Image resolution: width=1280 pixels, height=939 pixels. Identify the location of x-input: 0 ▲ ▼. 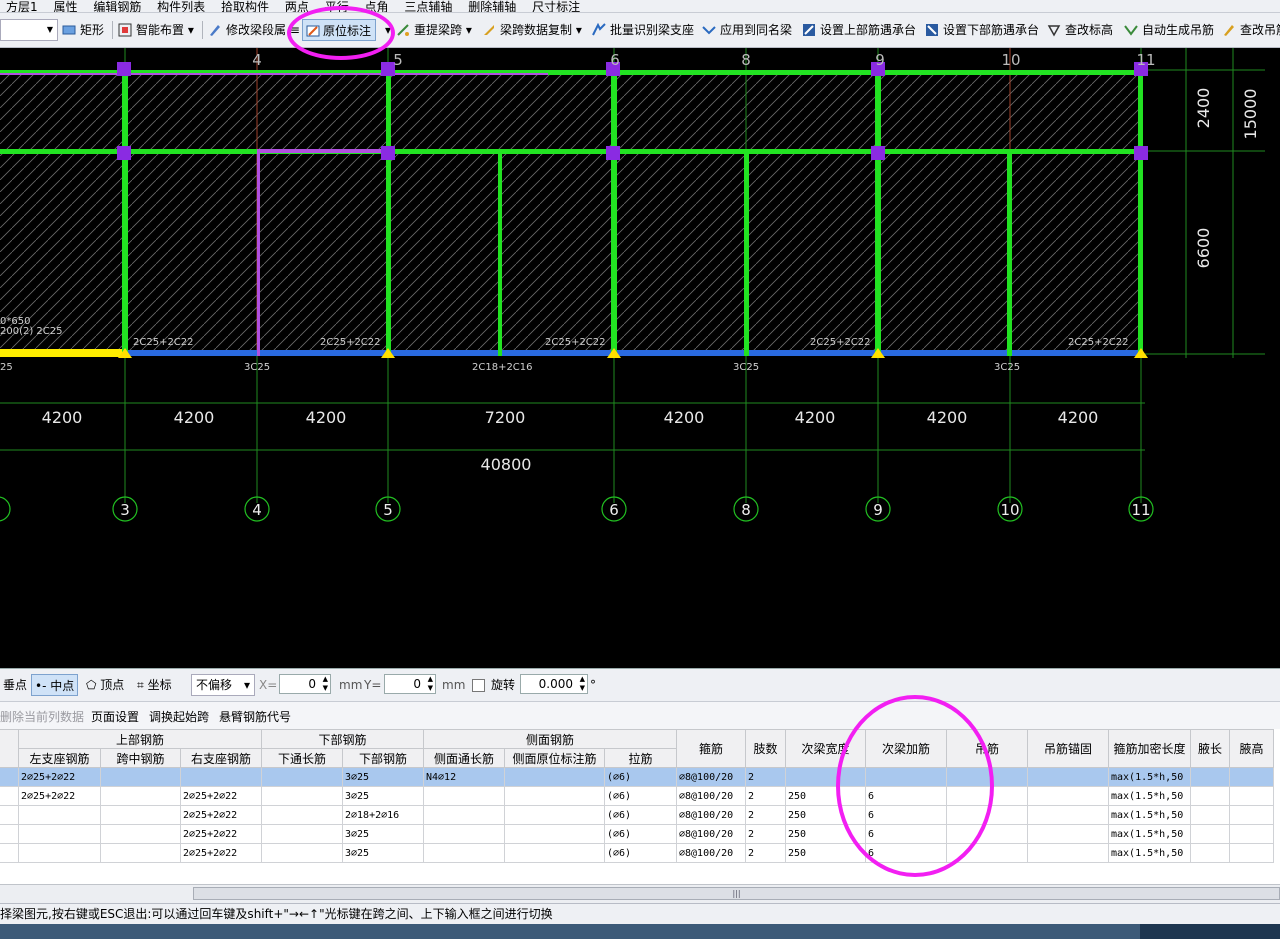
(305, 684).